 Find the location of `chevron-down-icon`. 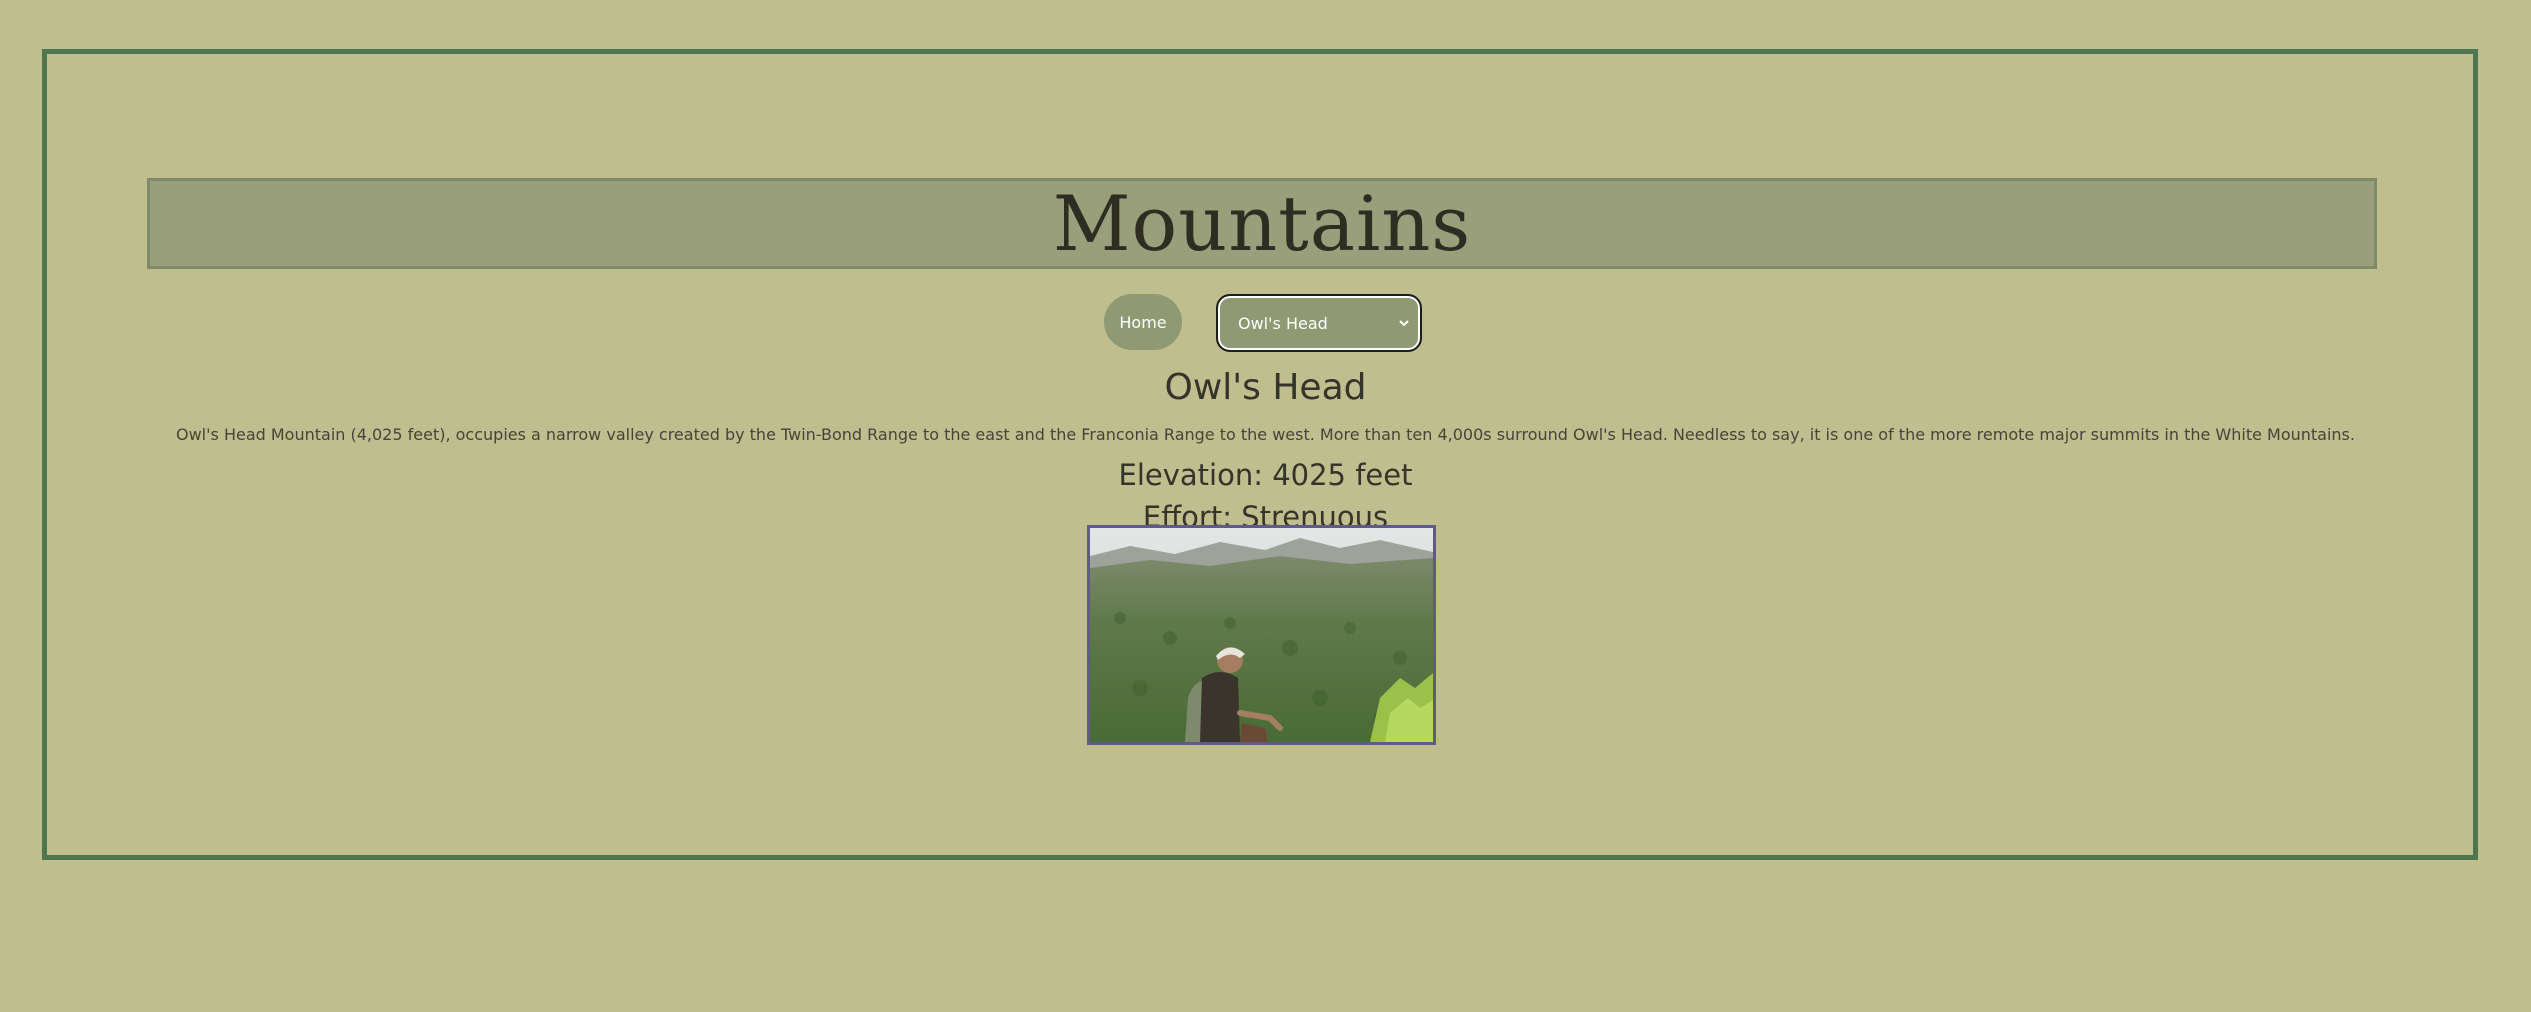

chevron-down-icon is located at coordinates (1404, 323).